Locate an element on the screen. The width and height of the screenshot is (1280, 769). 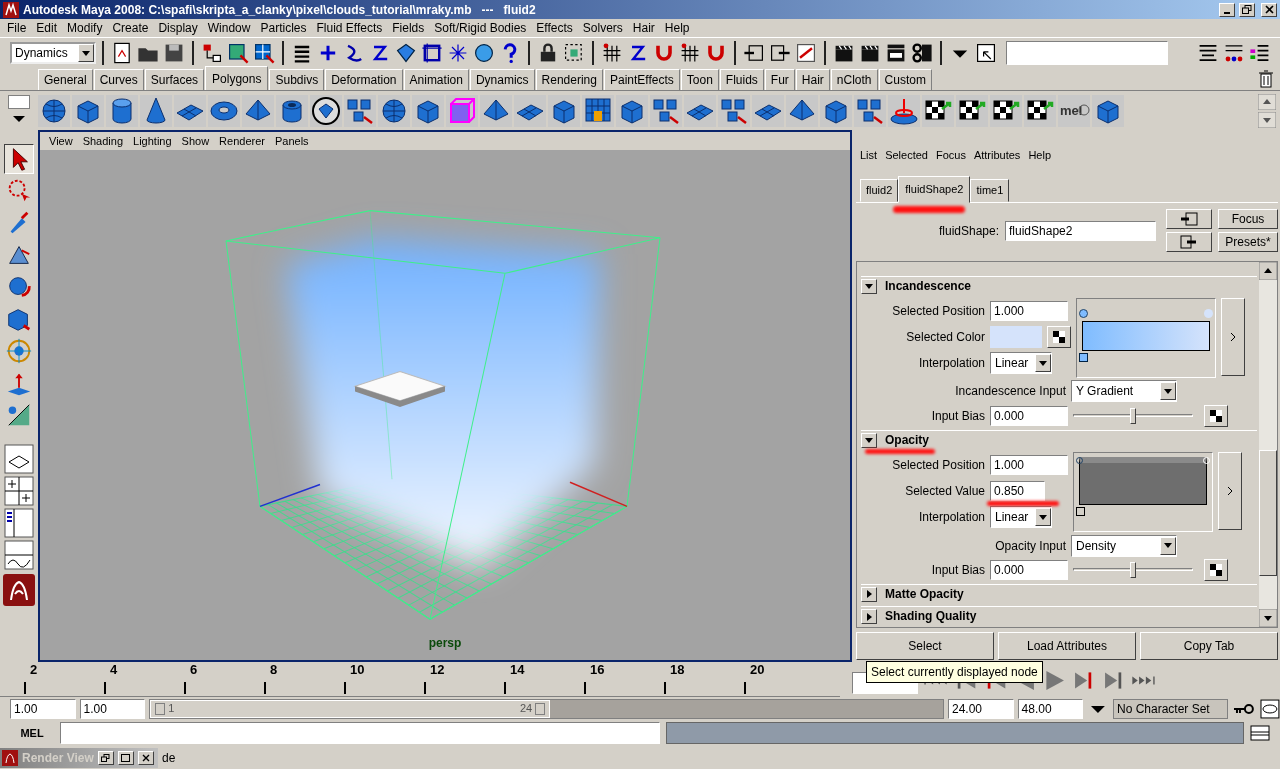
window-title: Autodesk Maya 2008: C:\spafi\skripta_a_clanky\pixel\clouds_tutorial\mraky.mb --- fluid2 is located at coordinates (279, 10).